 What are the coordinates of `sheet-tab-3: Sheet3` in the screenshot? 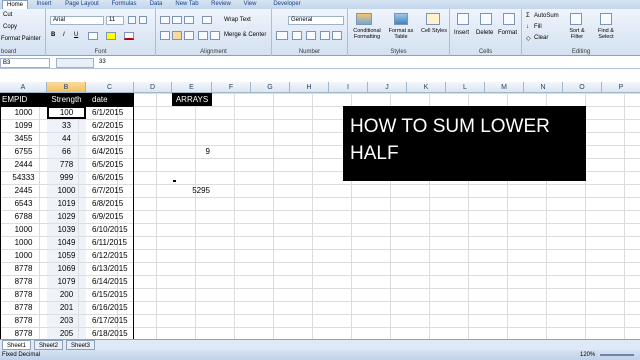 It's located at (81, 345).